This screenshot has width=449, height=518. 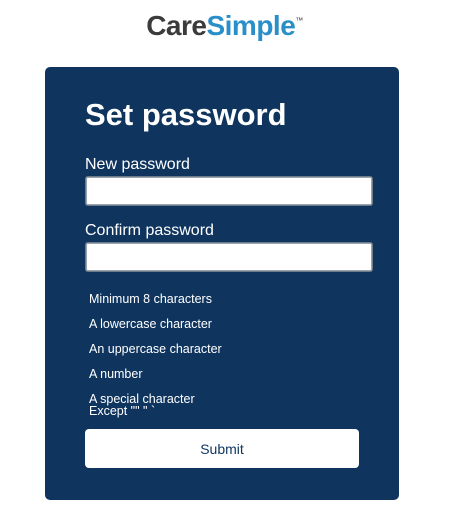 What do you see at coordinates (149, 230) in the screenshot?
I see `confirm-password-label: Confirm password` at bounding box center [149, 230].